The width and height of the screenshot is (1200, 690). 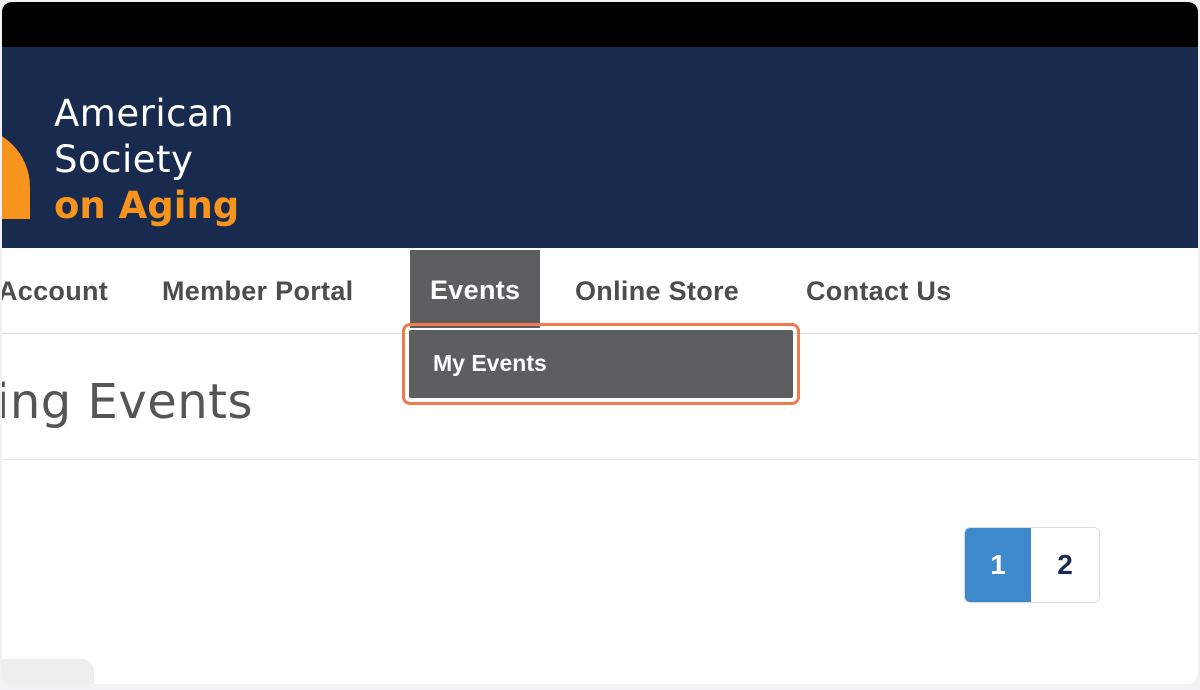 What do you see at coordinates (127, 402) in the screenshot?
I see `page-title: ing Events` at bounding box center [127, 402].